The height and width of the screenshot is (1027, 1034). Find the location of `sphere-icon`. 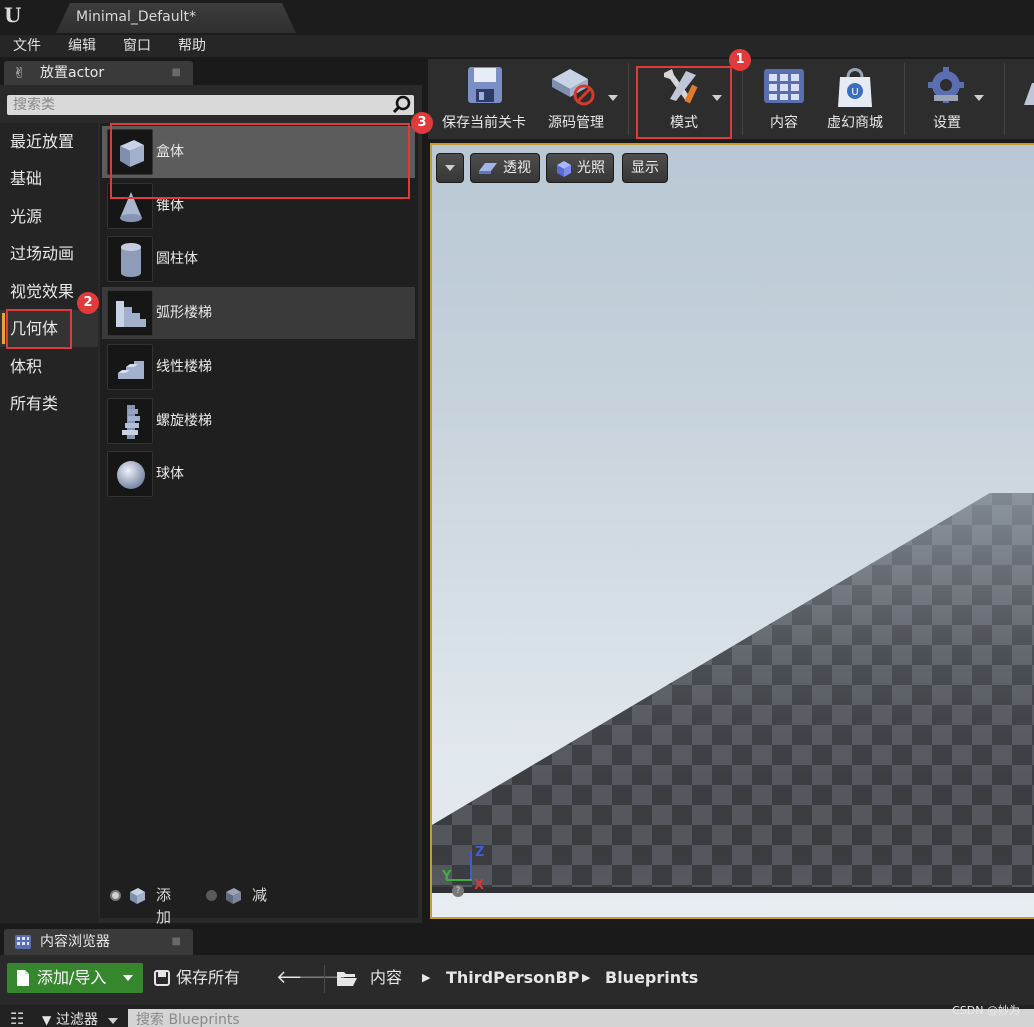

sphere-icon is located at coordinates (130, 474).